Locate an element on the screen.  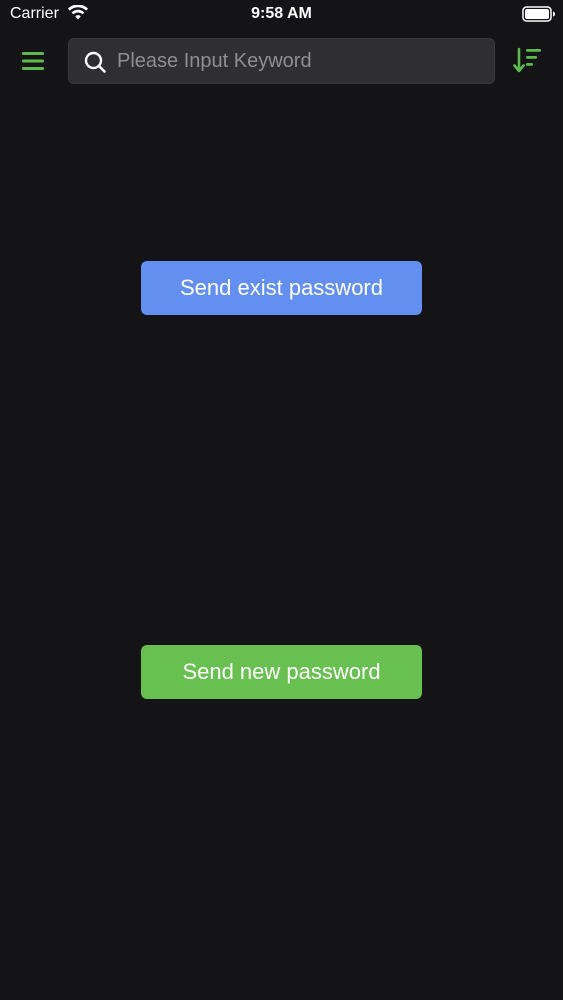
clock-time: 9:58 AM is located at coordinates (281, 13).